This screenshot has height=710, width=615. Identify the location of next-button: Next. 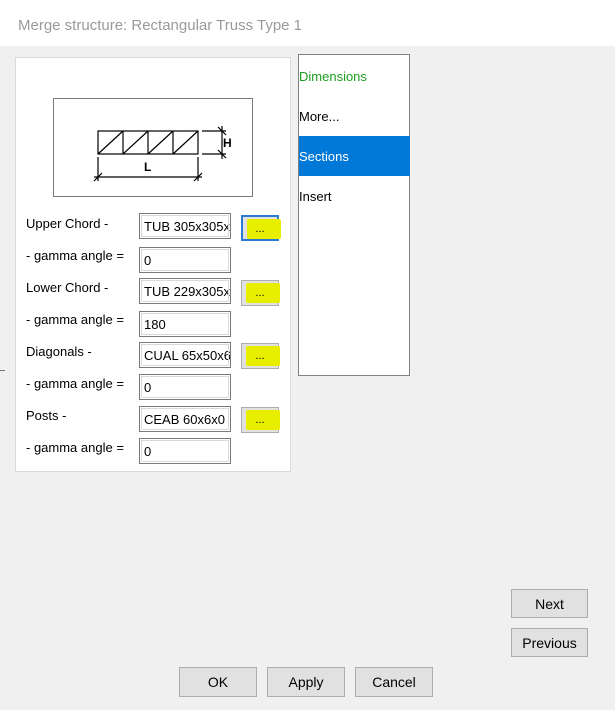
(549, 603).